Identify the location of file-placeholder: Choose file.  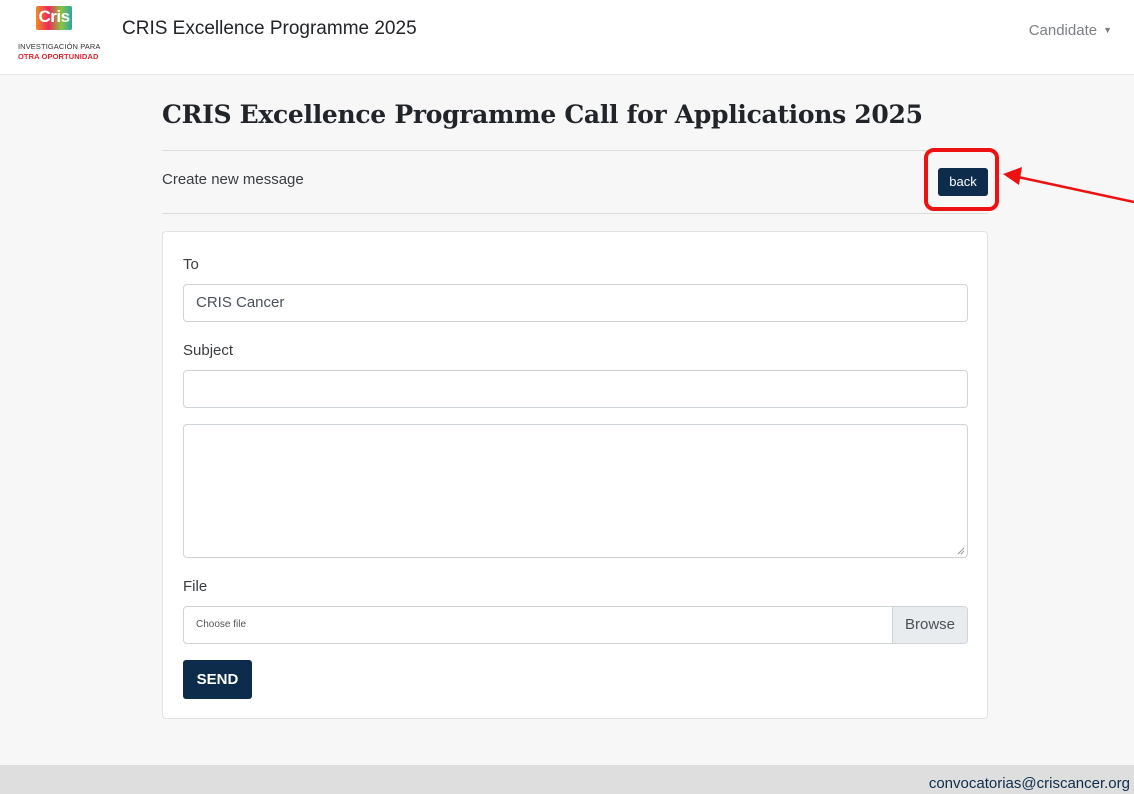
(221, 624).